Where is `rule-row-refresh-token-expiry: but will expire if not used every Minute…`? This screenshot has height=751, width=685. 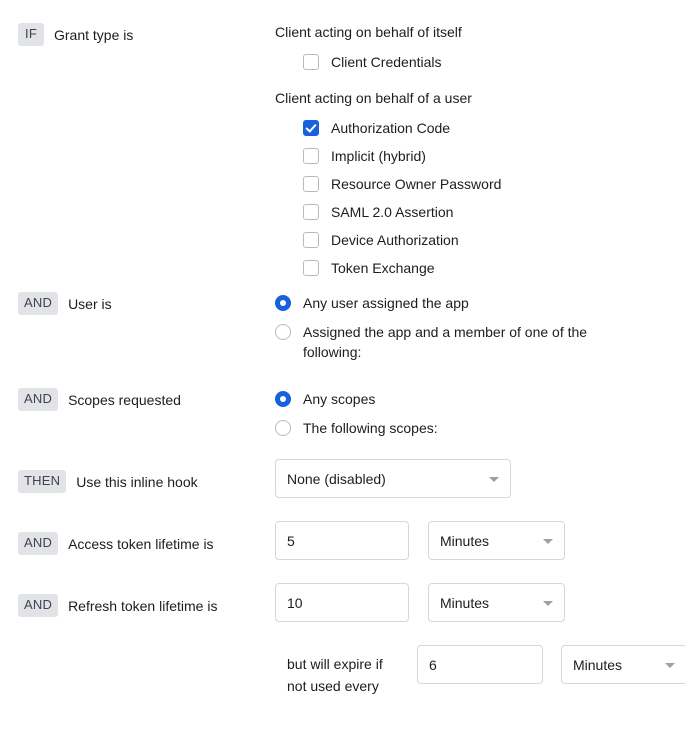
rule-row-refresh-token-expiry: but will expire if not used every Minute… is located at coordinates (342, 671).